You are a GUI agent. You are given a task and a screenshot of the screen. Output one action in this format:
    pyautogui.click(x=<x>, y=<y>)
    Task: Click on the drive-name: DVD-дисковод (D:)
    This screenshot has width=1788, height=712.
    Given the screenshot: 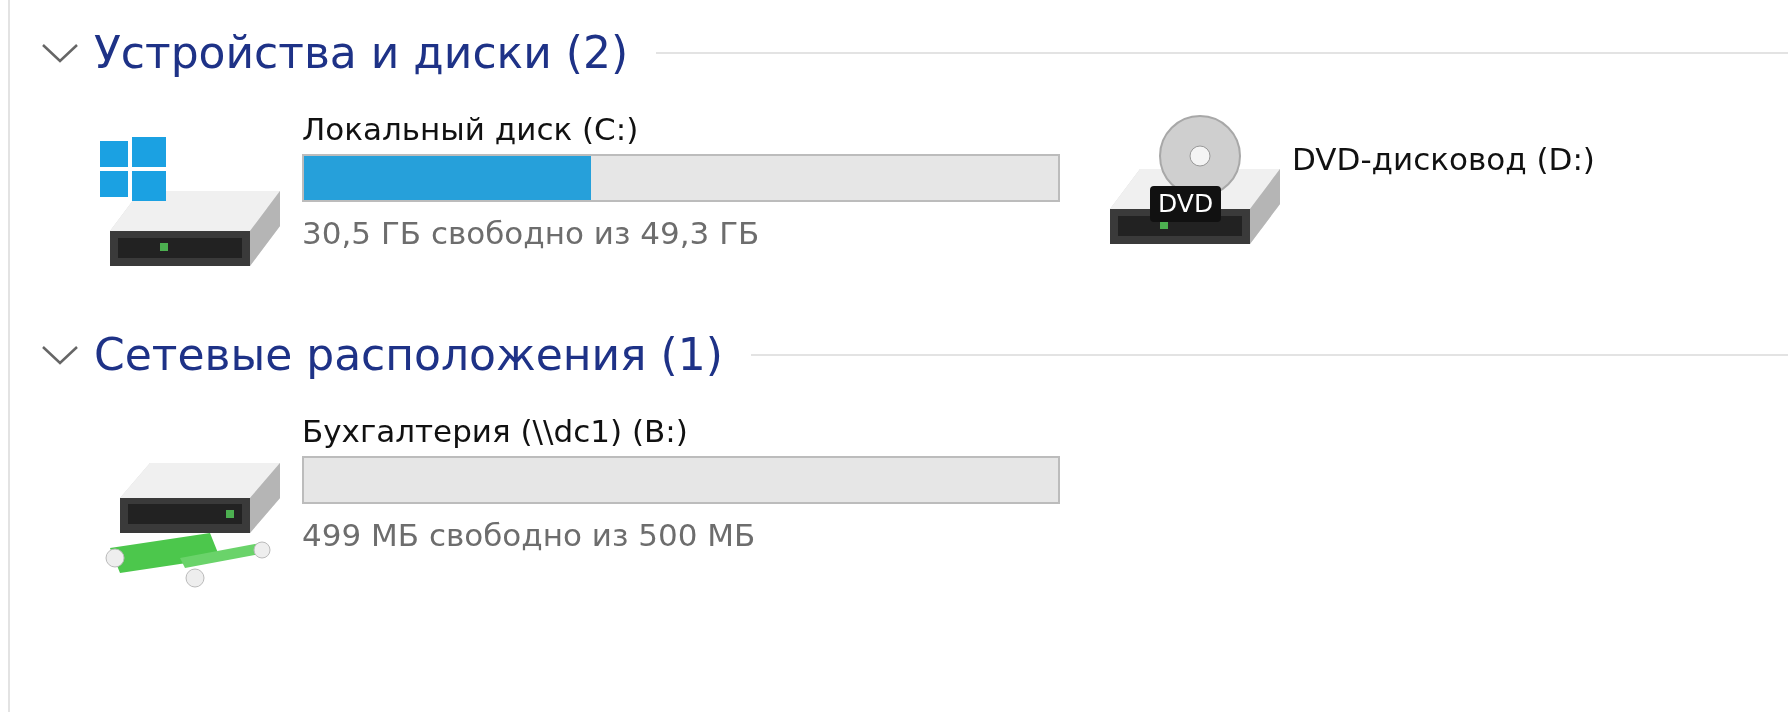 What is the action you would take?
    pyautogui.click(x=1443, y=159)
    